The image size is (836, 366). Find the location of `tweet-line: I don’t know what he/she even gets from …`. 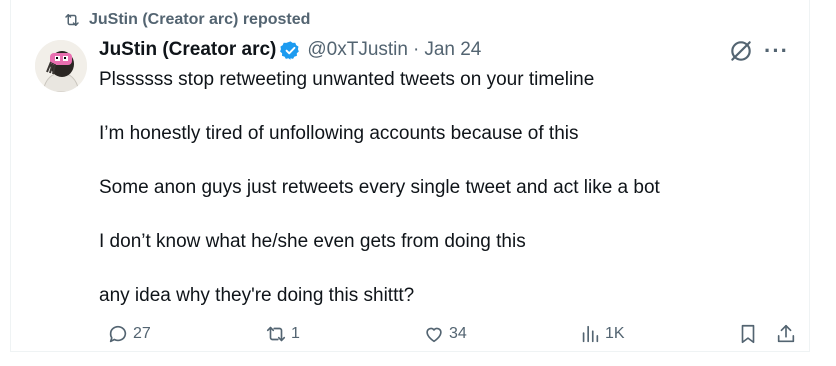

tweet-line: I don’t know what he/she even gets from … is located at coordinates (312, 241).